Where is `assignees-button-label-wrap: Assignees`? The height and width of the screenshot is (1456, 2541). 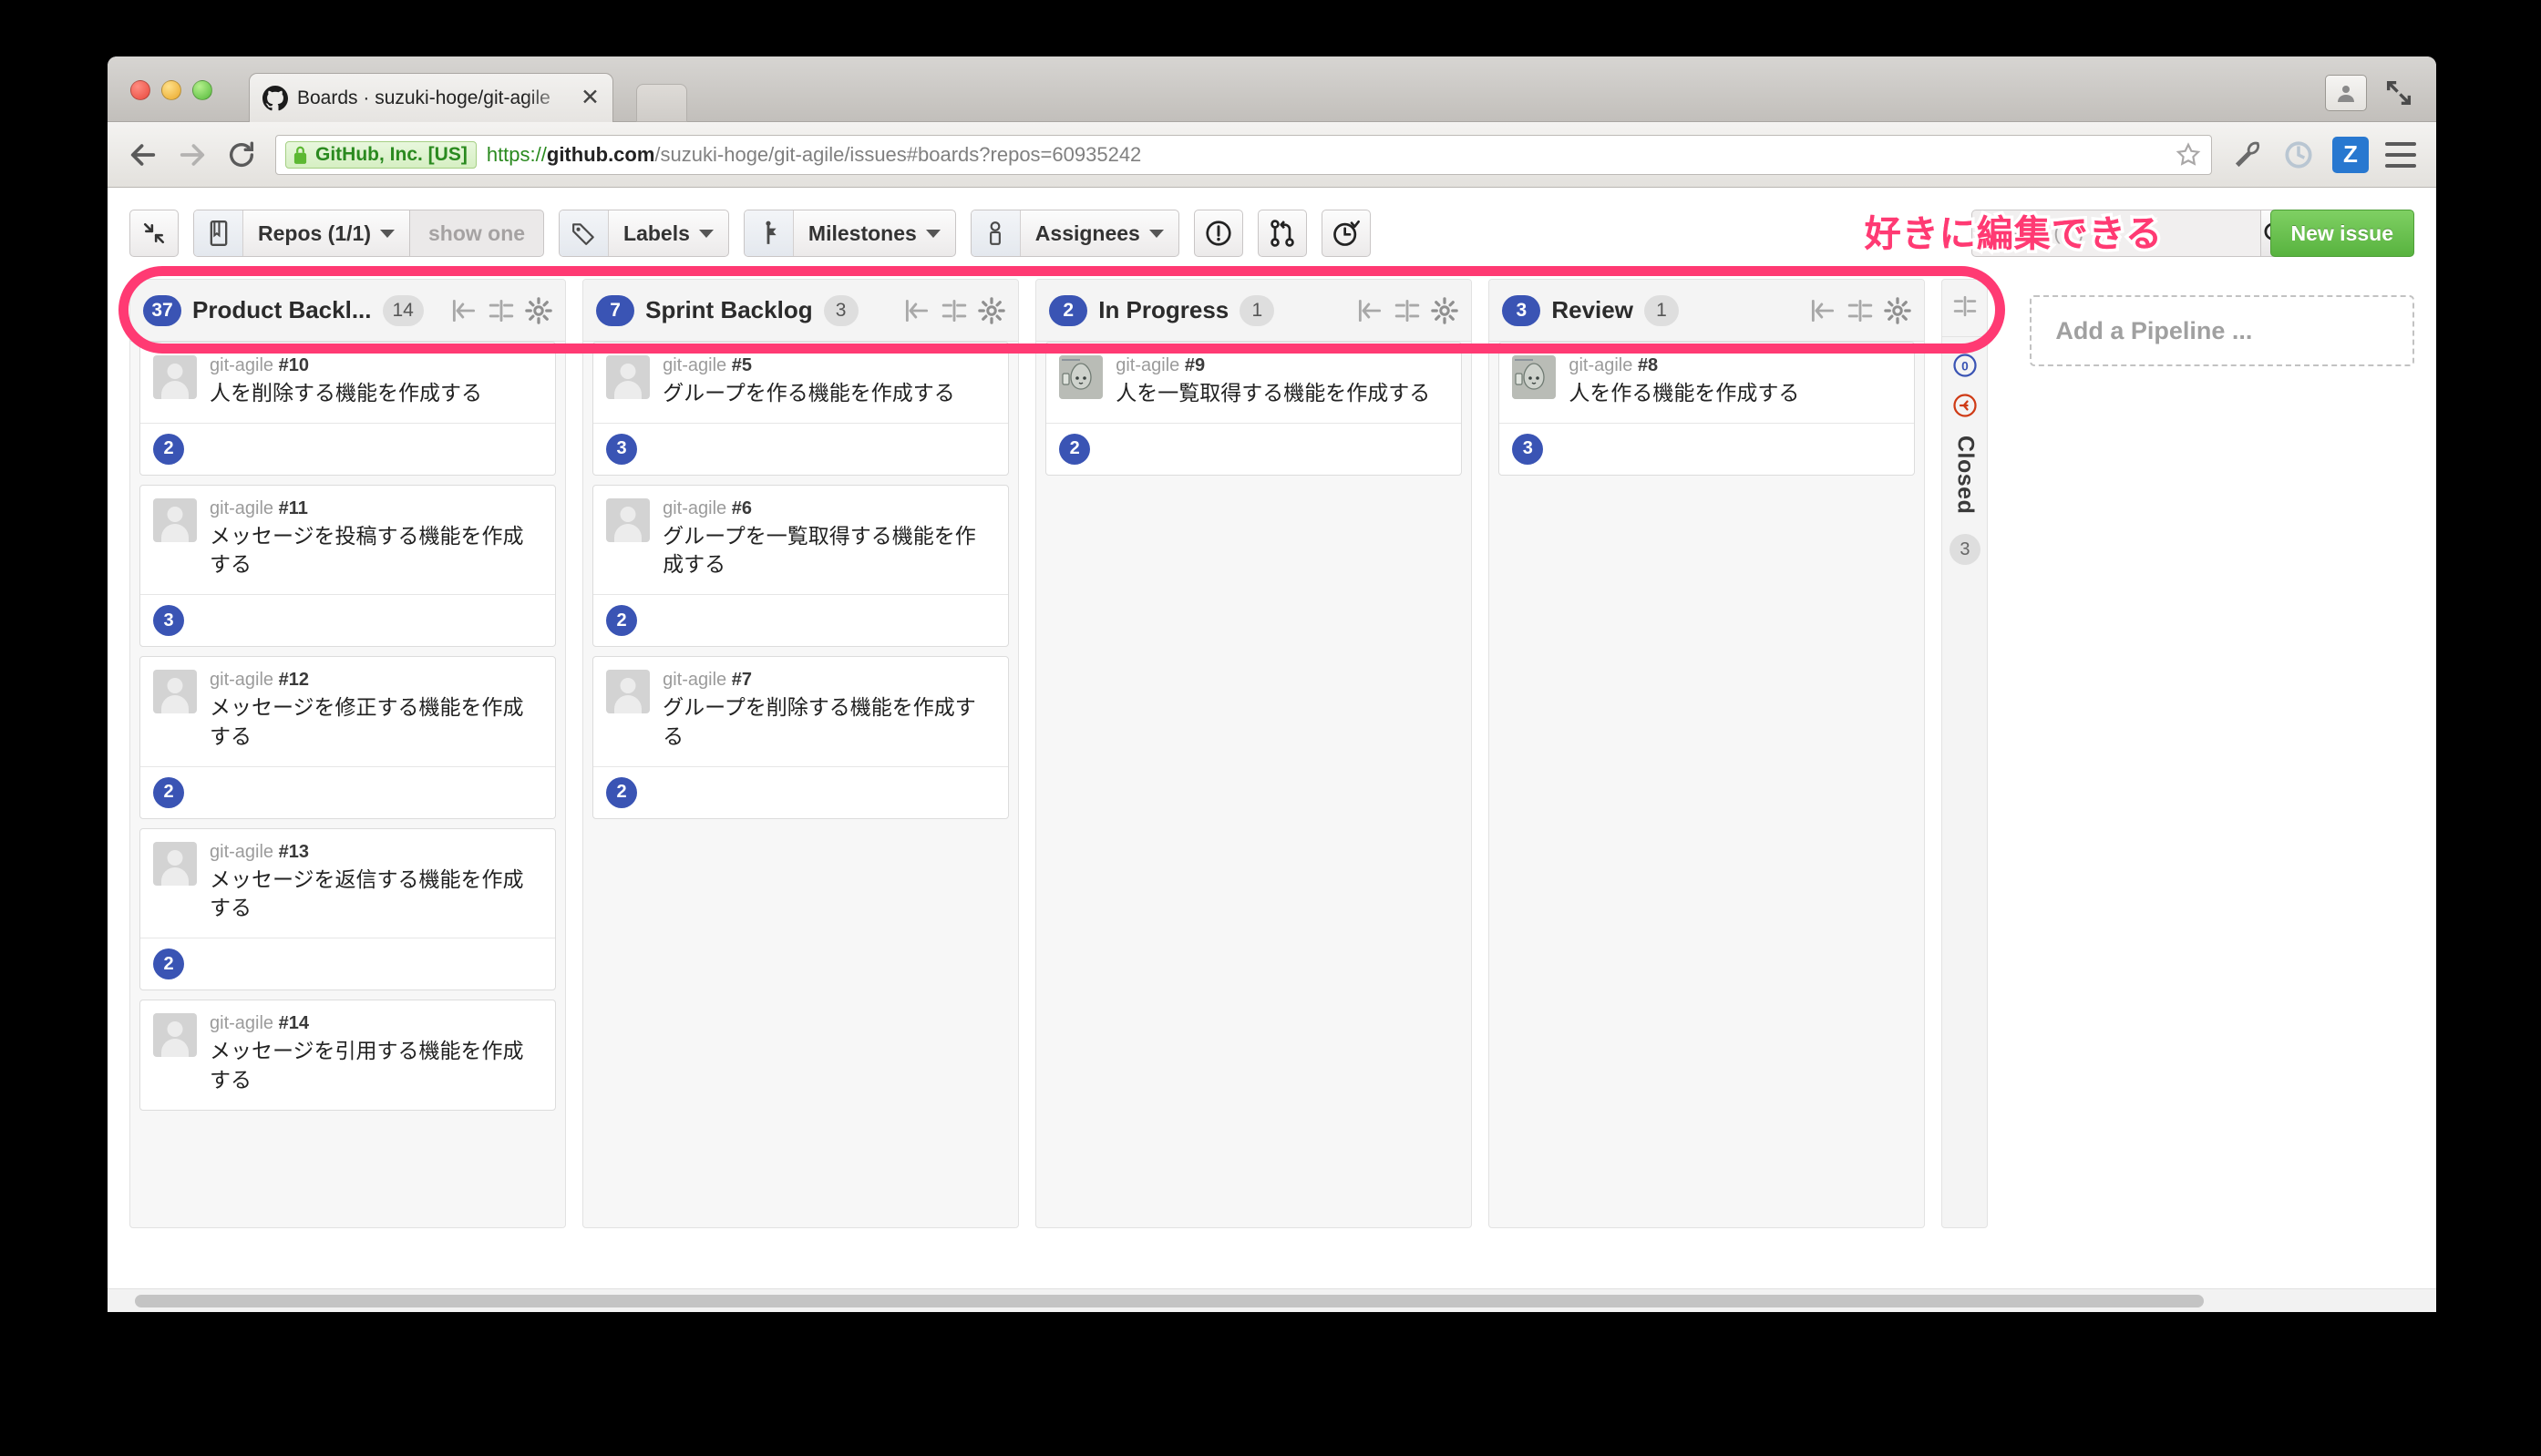
assignees-button-label-wrap: Assignees is located at coordinates (1100, 233).